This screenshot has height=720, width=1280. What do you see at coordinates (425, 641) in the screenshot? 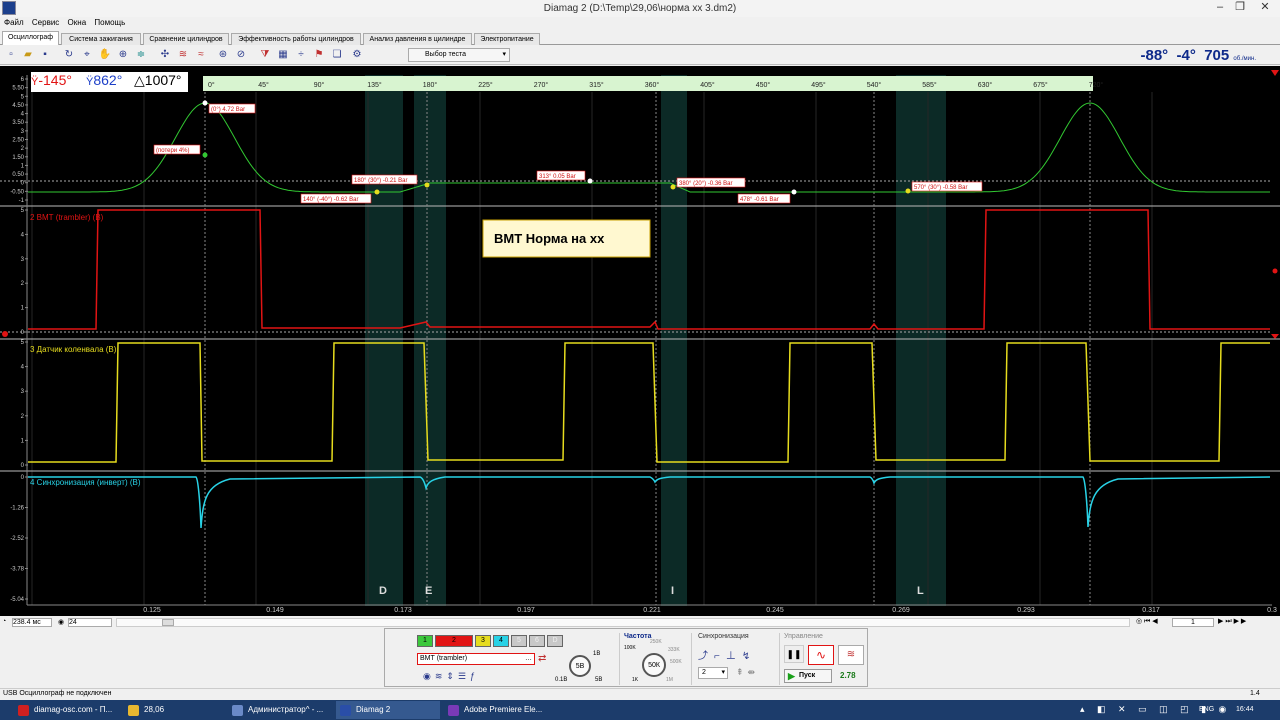
I see `channel-button-1: 1` at bounding box center [425, 641].